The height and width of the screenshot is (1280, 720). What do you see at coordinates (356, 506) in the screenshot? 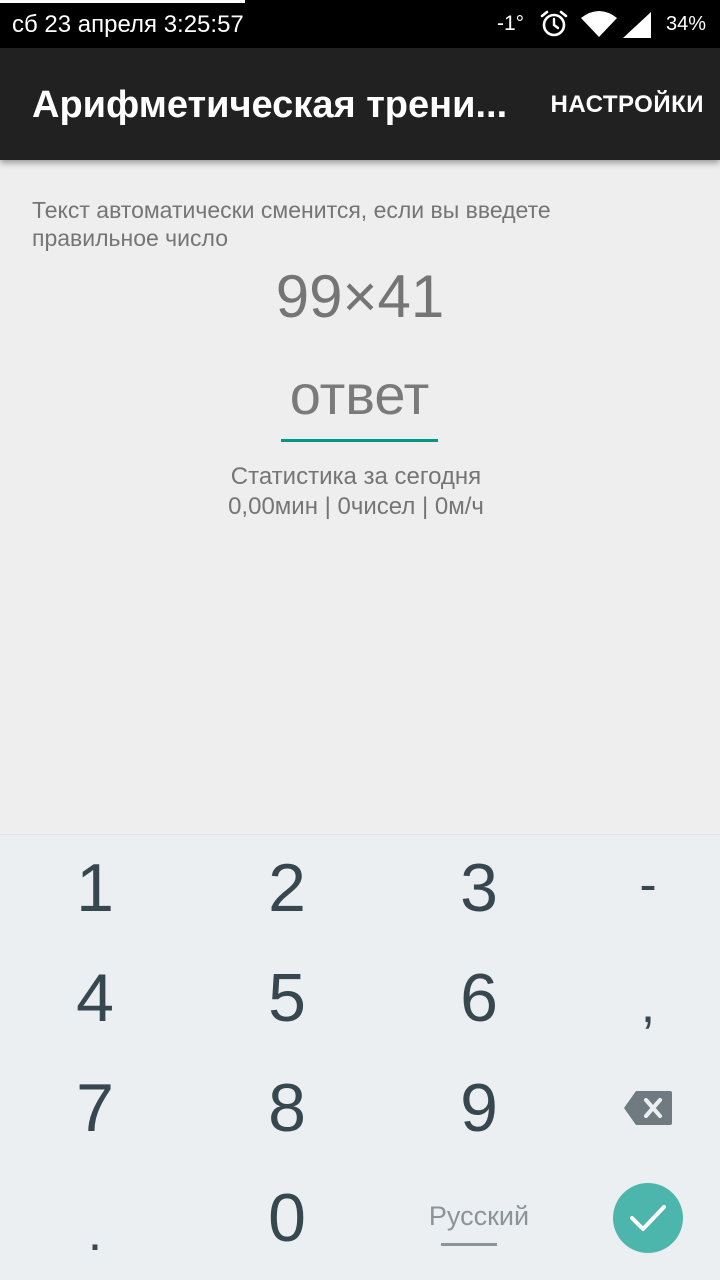
I see `stats-values: 0,00мин | 0чисел | 0м/ч` at bounding box center [356, 506].